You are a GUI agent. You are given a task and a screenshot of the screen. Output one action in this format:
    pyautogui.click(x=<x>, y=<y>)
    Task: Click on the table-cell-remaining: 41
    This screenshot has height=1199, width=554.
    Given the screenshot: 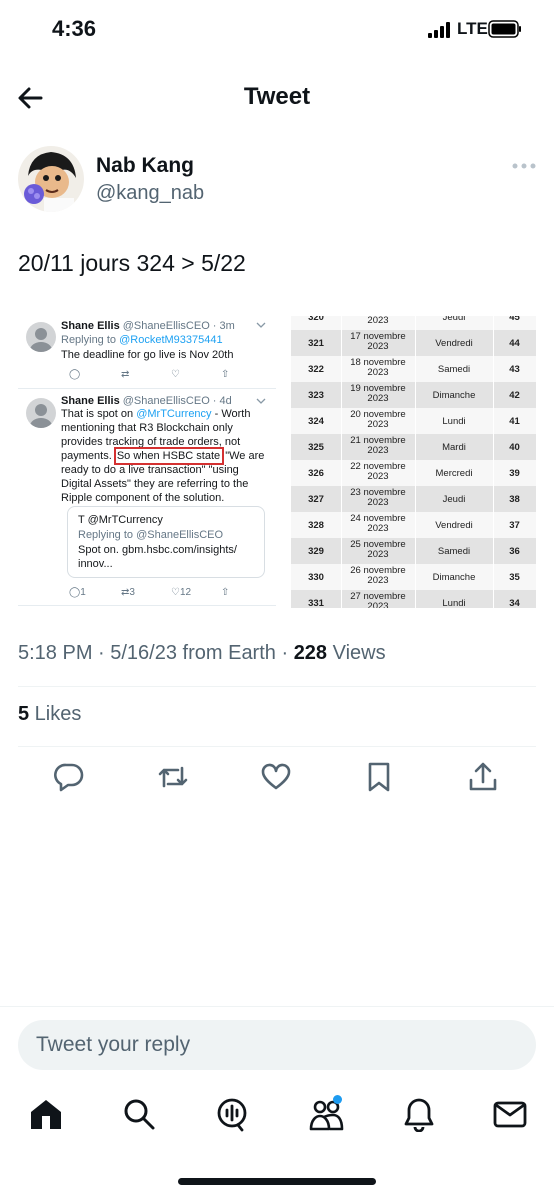 What is the action you would take?
    pyautogui.click(x=514, y=421)
    